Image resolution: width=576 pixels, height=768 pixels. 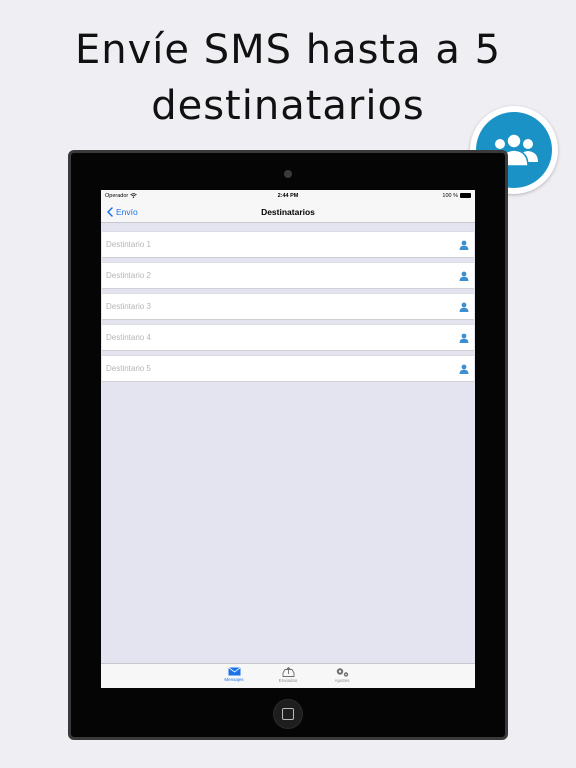 What do you see at coordinates (342, 672) in the screenshot?
I see `gears-icon` at bounding box center [342, 672].